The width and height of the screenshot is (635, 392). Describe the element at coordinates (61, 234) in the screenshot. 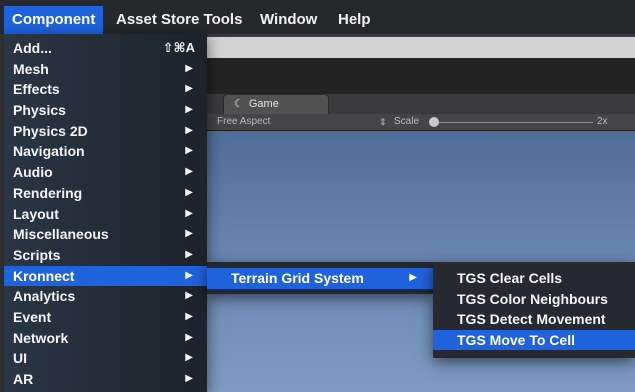

I see `menu-item-label: Miscellaneous` at that location.